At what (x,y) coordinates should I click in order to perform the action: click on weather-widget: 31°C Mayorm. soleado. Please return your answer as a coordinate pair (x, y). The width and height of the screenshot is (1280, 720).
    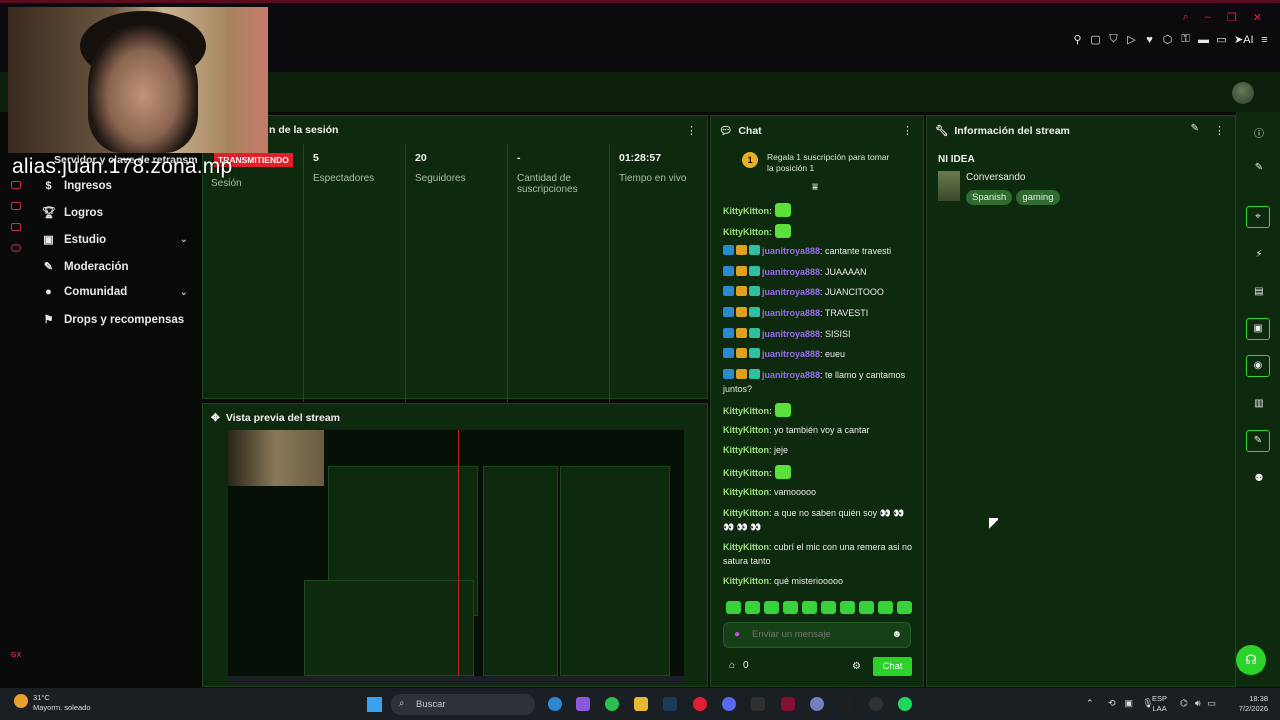
    Looking at the image, I should click on (62, 703).